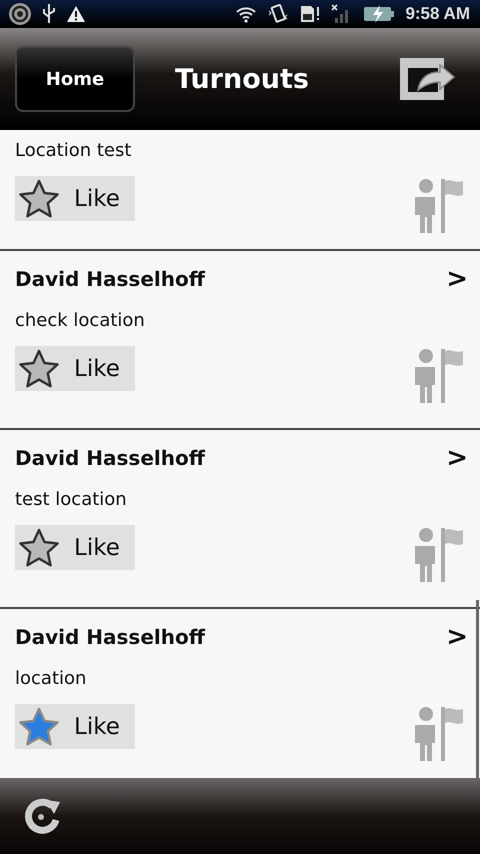 This screenshot has width=480, height=854. What do you see at coordinates (51, 679) in the screenshot?
I see `post-message: location` at bounding box center [51, 679].